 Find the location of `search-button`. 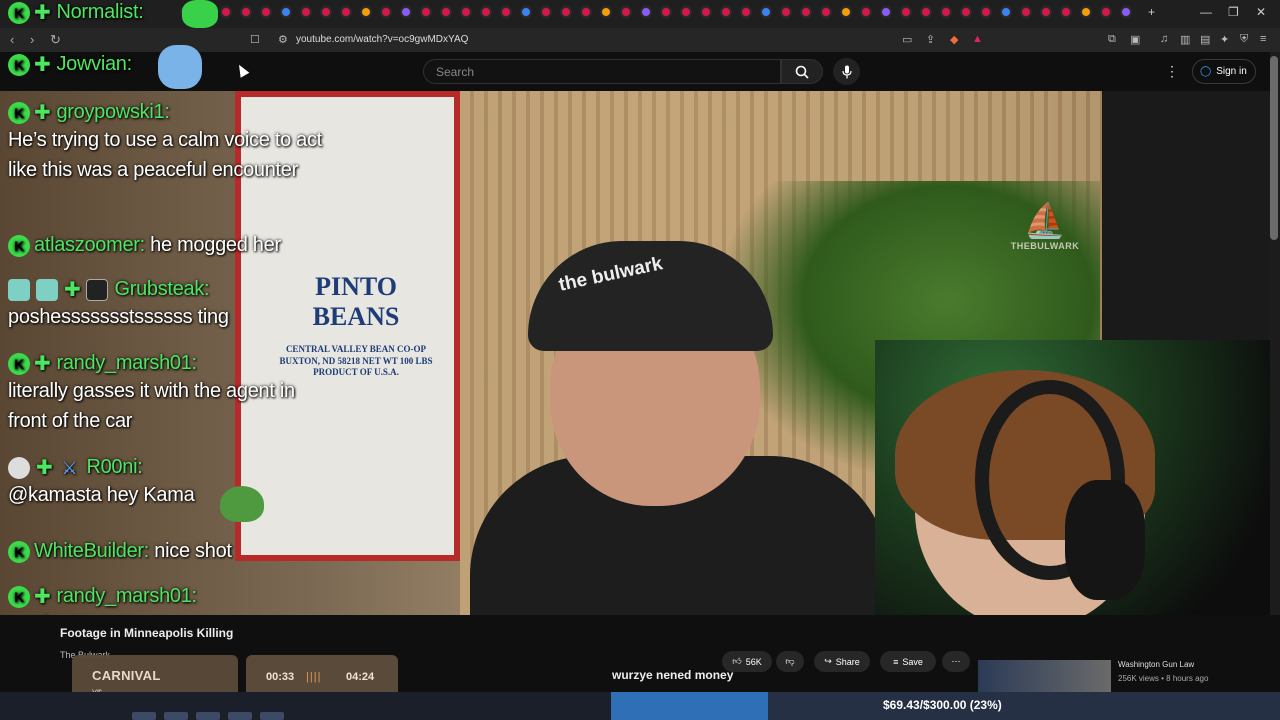

search-button is located at coordinates (802, 71).